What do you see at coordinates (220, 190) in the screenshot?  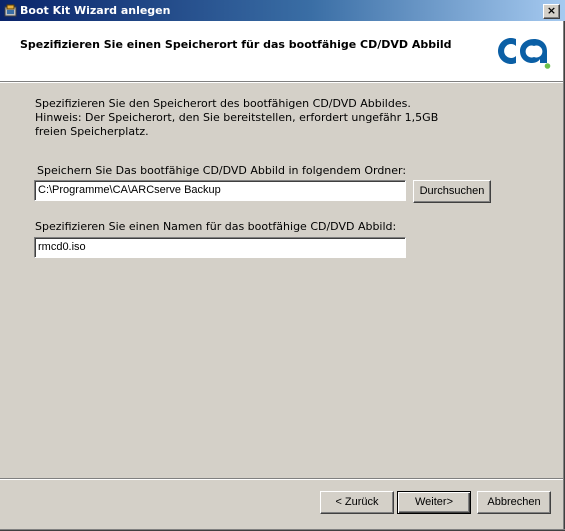 I see `folder-path-input: C:\Programme\CA\ARCserve Backup` at bounding box center [220, 190].